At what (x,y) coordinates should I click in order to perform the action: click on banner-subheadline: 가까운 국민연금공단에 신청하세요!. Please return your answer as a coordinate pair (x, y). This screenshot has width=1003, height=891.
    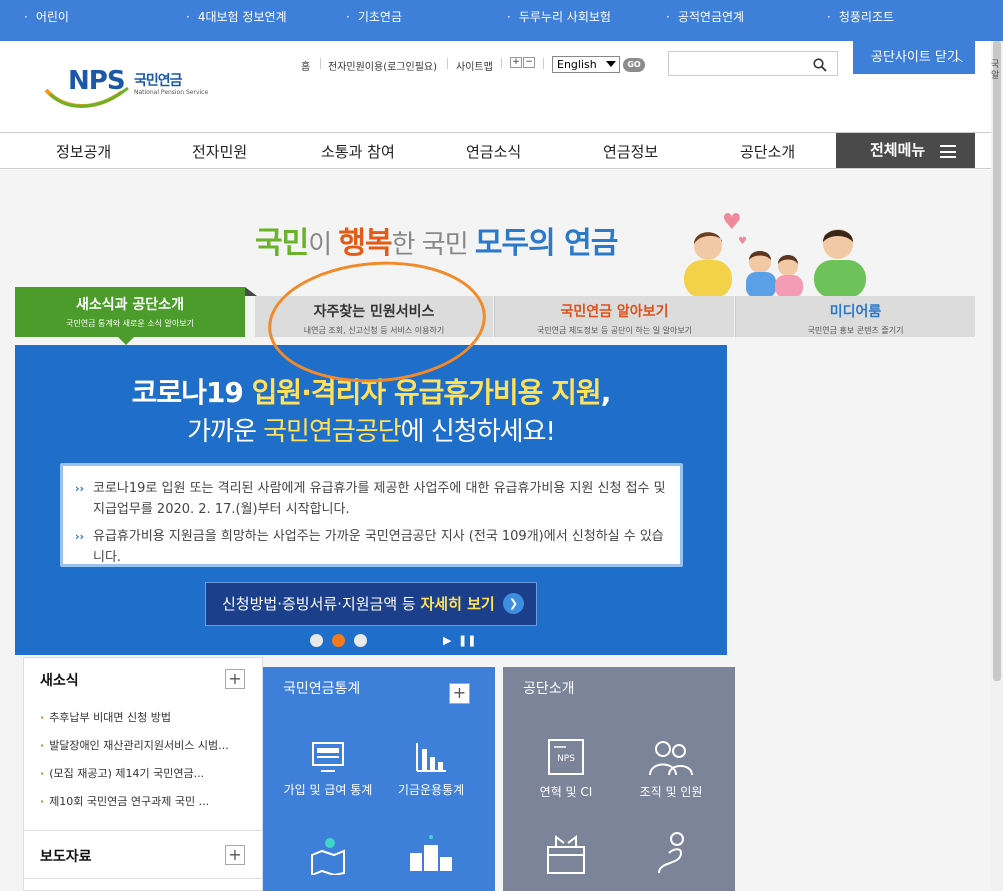
    Looking at the image, I should click on (371, 432).